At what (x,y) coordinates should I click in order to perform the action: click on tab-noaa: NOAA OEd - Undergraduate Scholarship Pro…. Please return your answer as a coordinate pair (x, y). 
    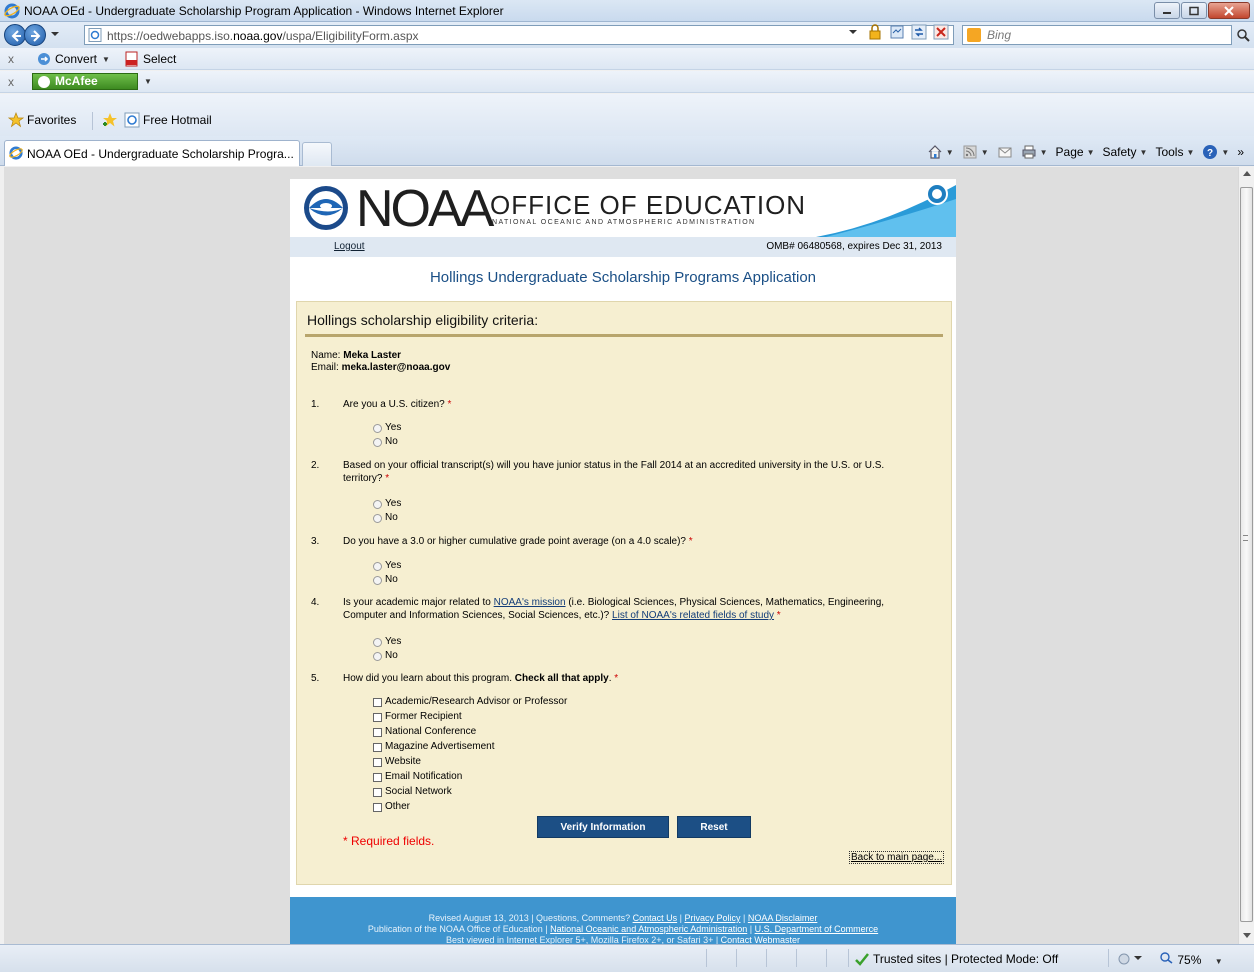
    Looking at the image, I should click on (152, 153).